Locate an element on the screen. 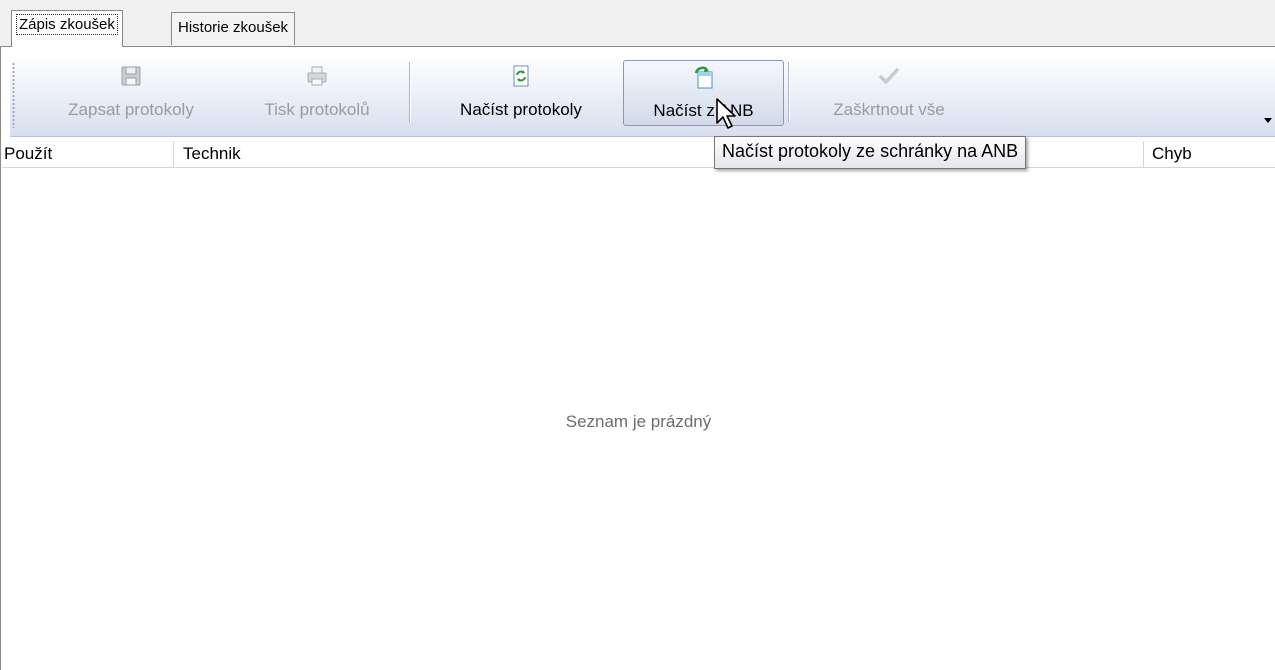 This screenshot has height=670, width=1275. printer-icon is located at coordinates (317, 76).